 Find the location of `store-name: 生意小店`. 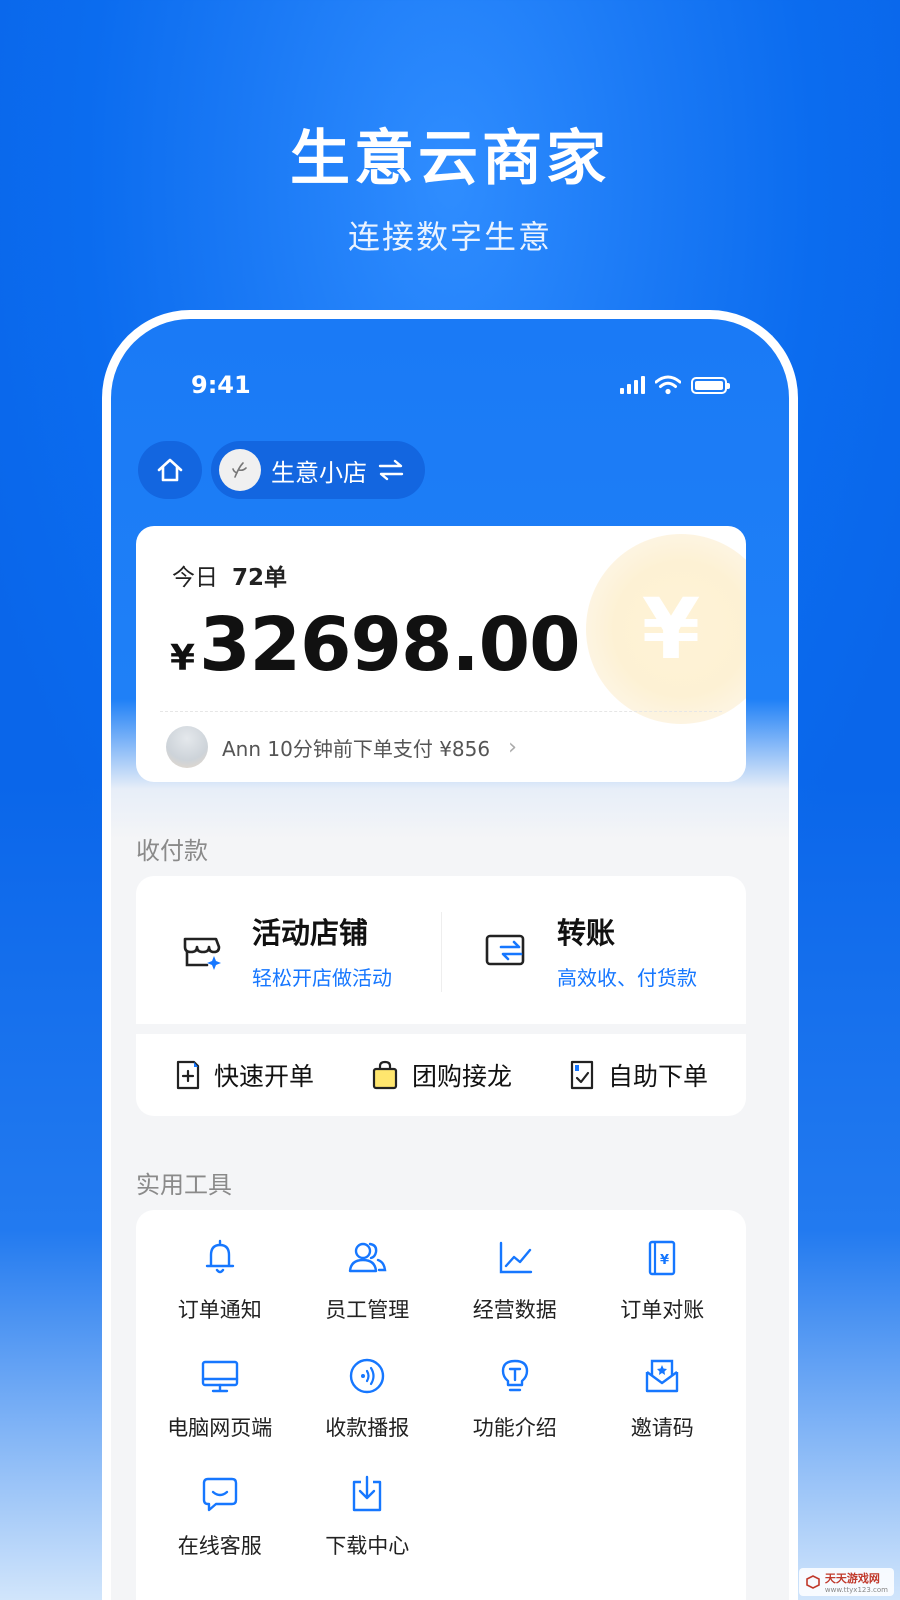

store-name: 生意小店 is located at coordinates (319, 472).